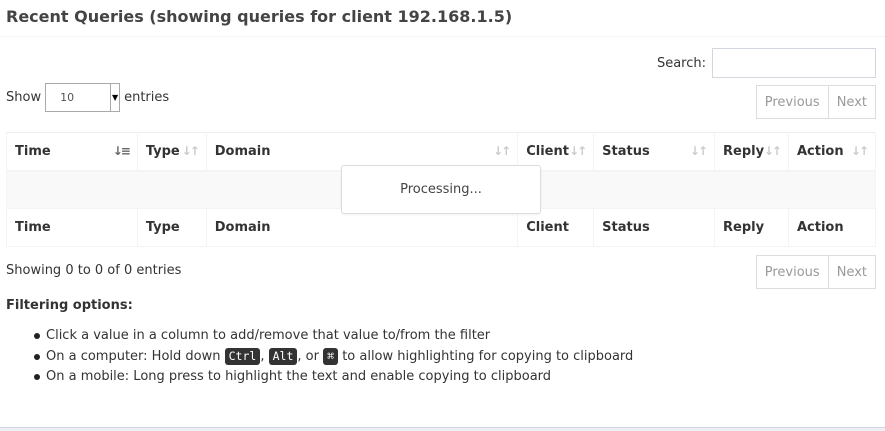 The width and height of the screenshot is (885, 431). I want to click on ctrl-key: Ctrl, so click(242, 356).